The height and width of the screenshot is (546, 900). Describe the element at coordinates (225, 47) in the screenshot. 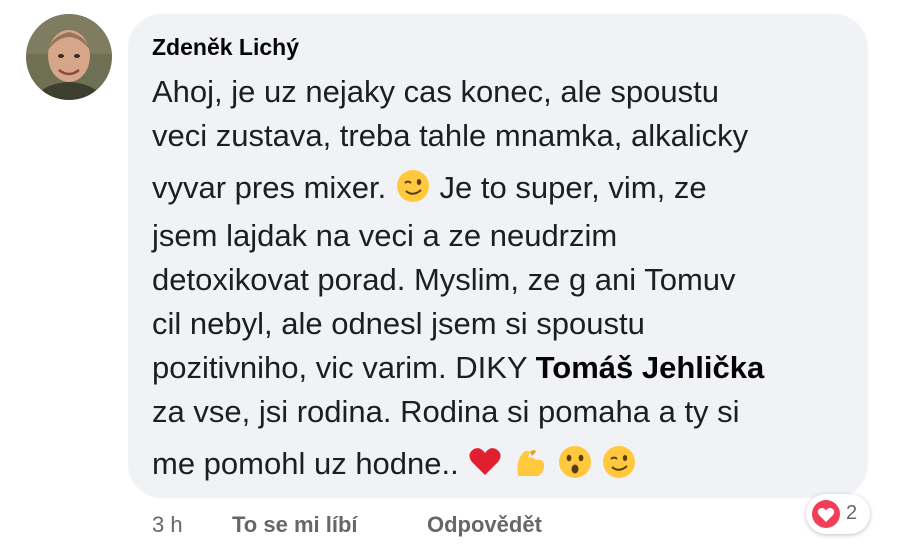

I see `comment-author: Zdeněk Lichý` at that location.